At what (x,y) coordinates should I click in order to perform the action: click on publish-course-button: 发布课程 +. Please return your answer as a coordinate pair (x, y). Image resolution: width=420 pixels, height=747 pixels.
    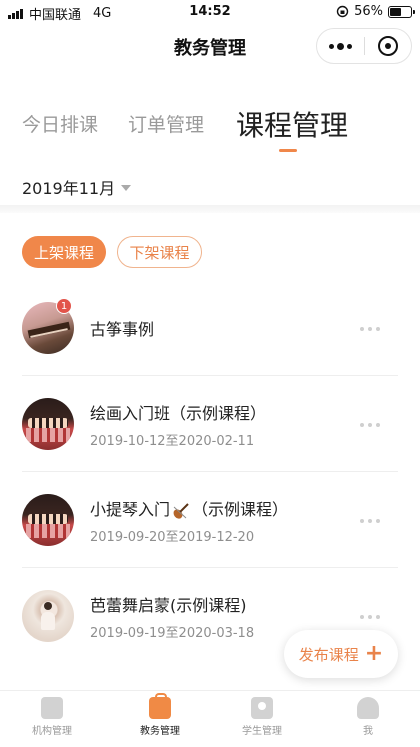
    Looking at the image, I should click on (341, 654).